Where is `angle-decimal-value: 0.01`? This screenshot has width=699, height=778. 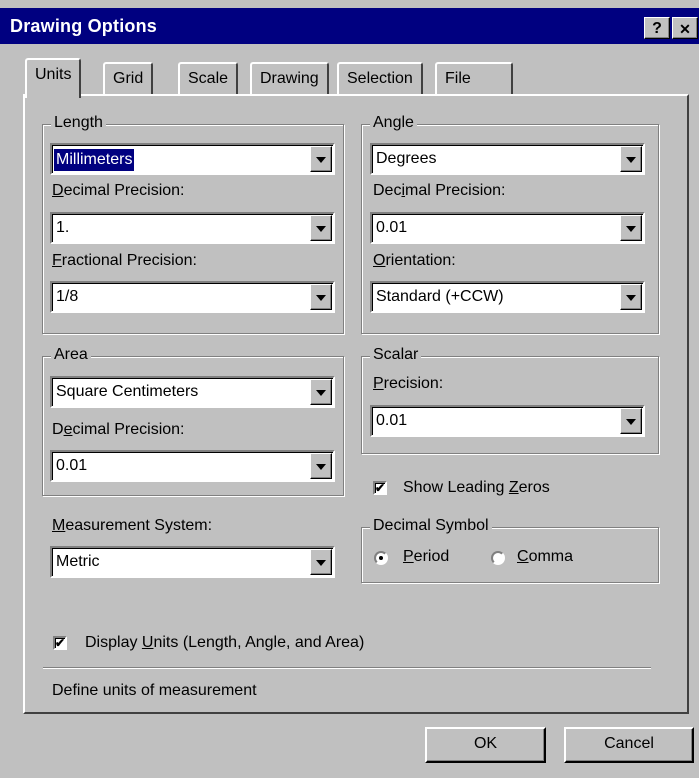
angle-decimal-value: 0.01 is located at coordinates (392, 227).